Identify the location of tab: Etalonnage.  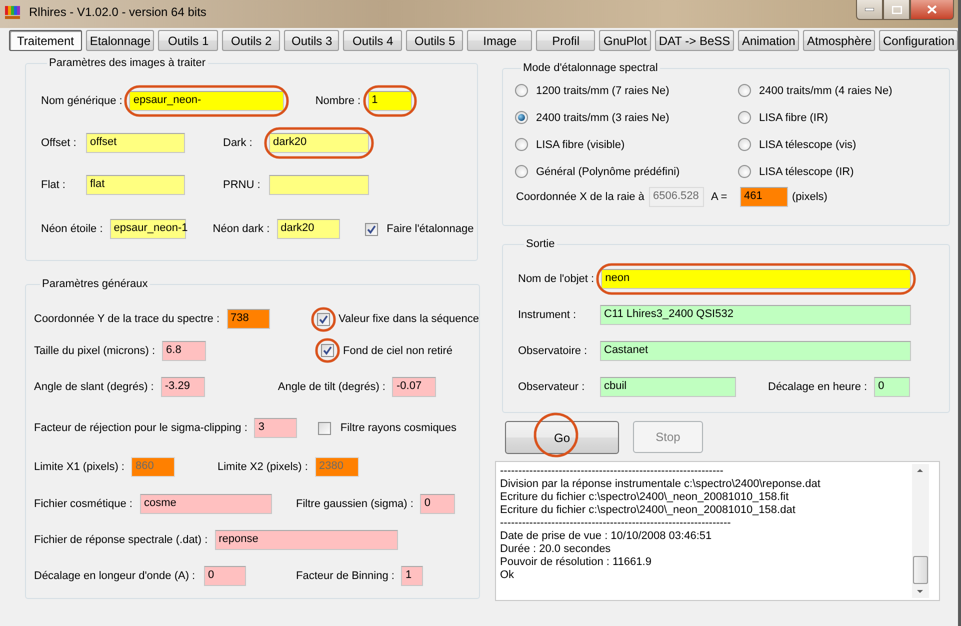
(120, 40).